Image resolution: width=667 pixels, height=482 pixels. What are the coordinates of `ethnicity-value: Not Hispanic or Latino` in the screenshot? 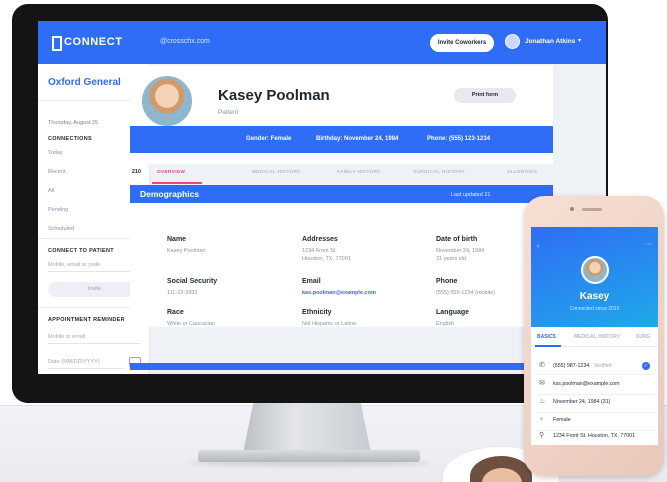 It's located at (329, 324).